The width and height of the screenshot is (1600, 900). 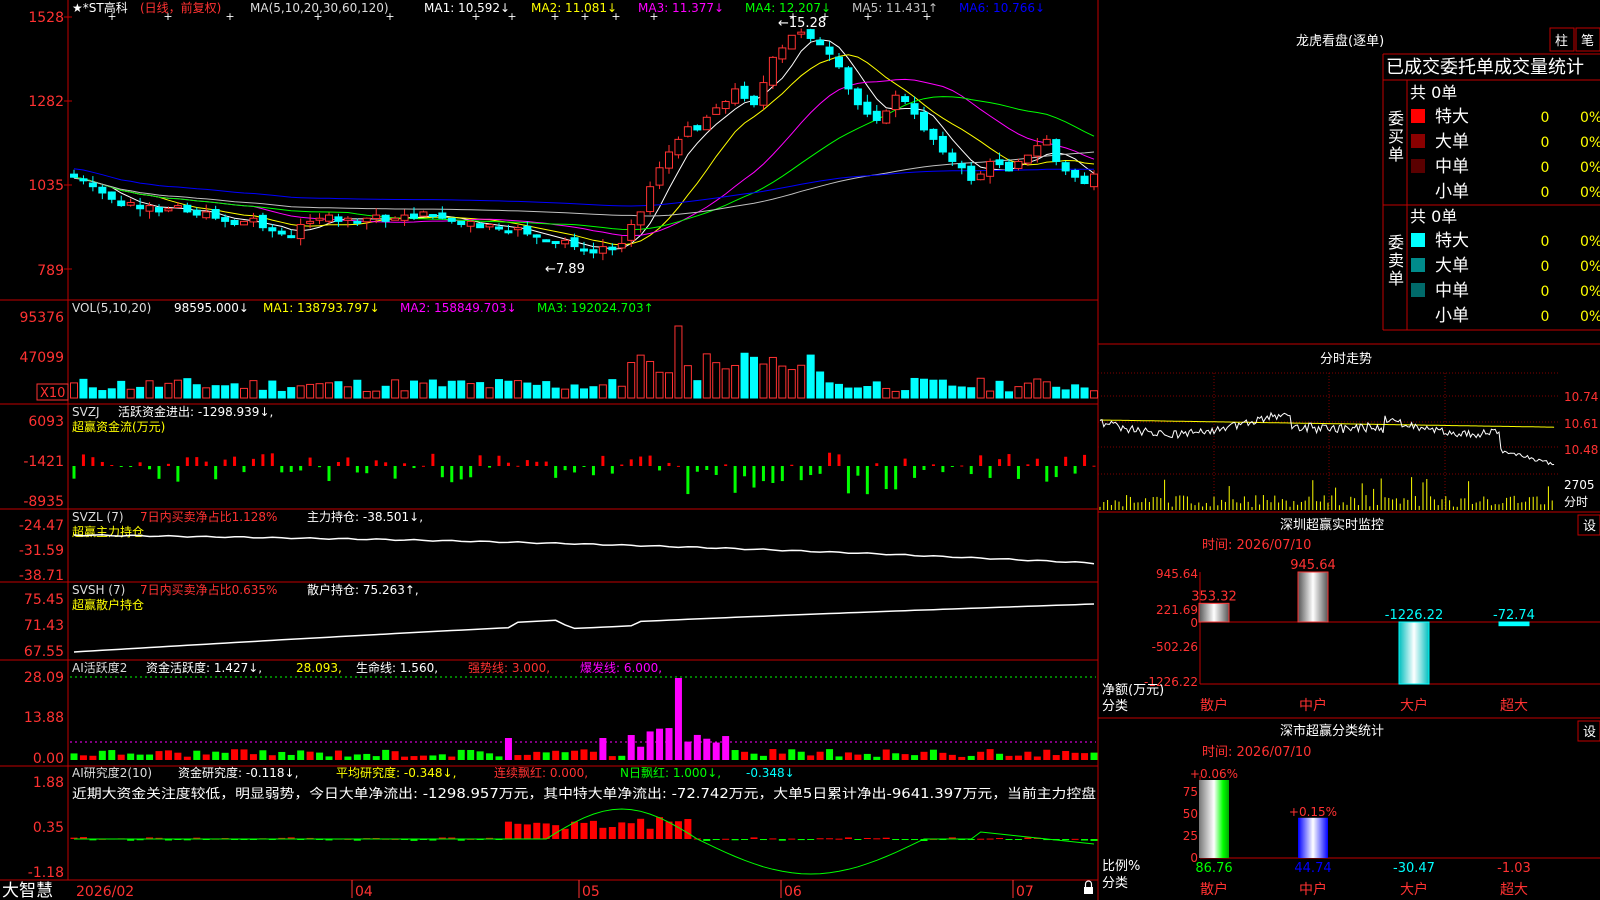 I want to click on classify-bottom-label: -1.03, so click(x=1514, y=868).